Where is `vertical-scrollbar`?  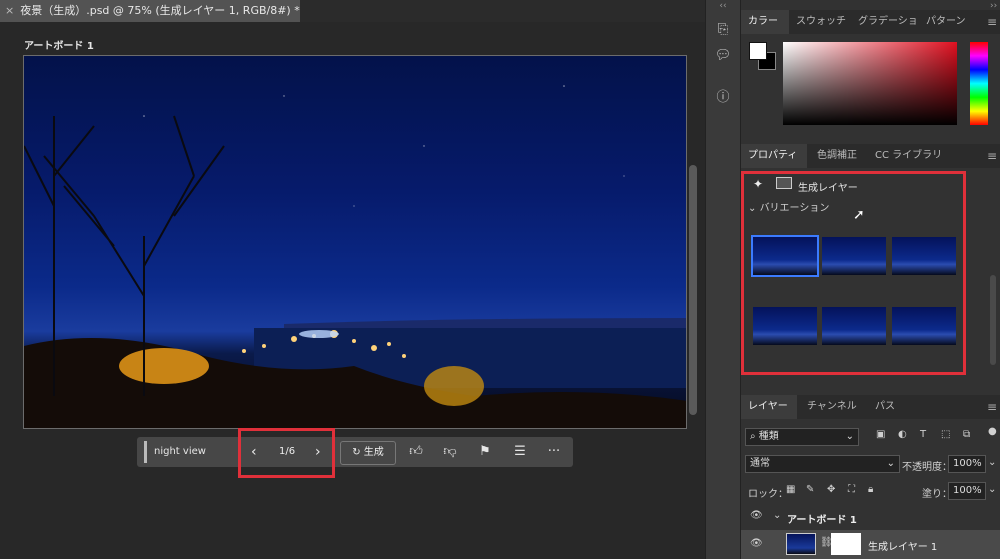 vertical-scrollbar is located at coordinates (693, 290).